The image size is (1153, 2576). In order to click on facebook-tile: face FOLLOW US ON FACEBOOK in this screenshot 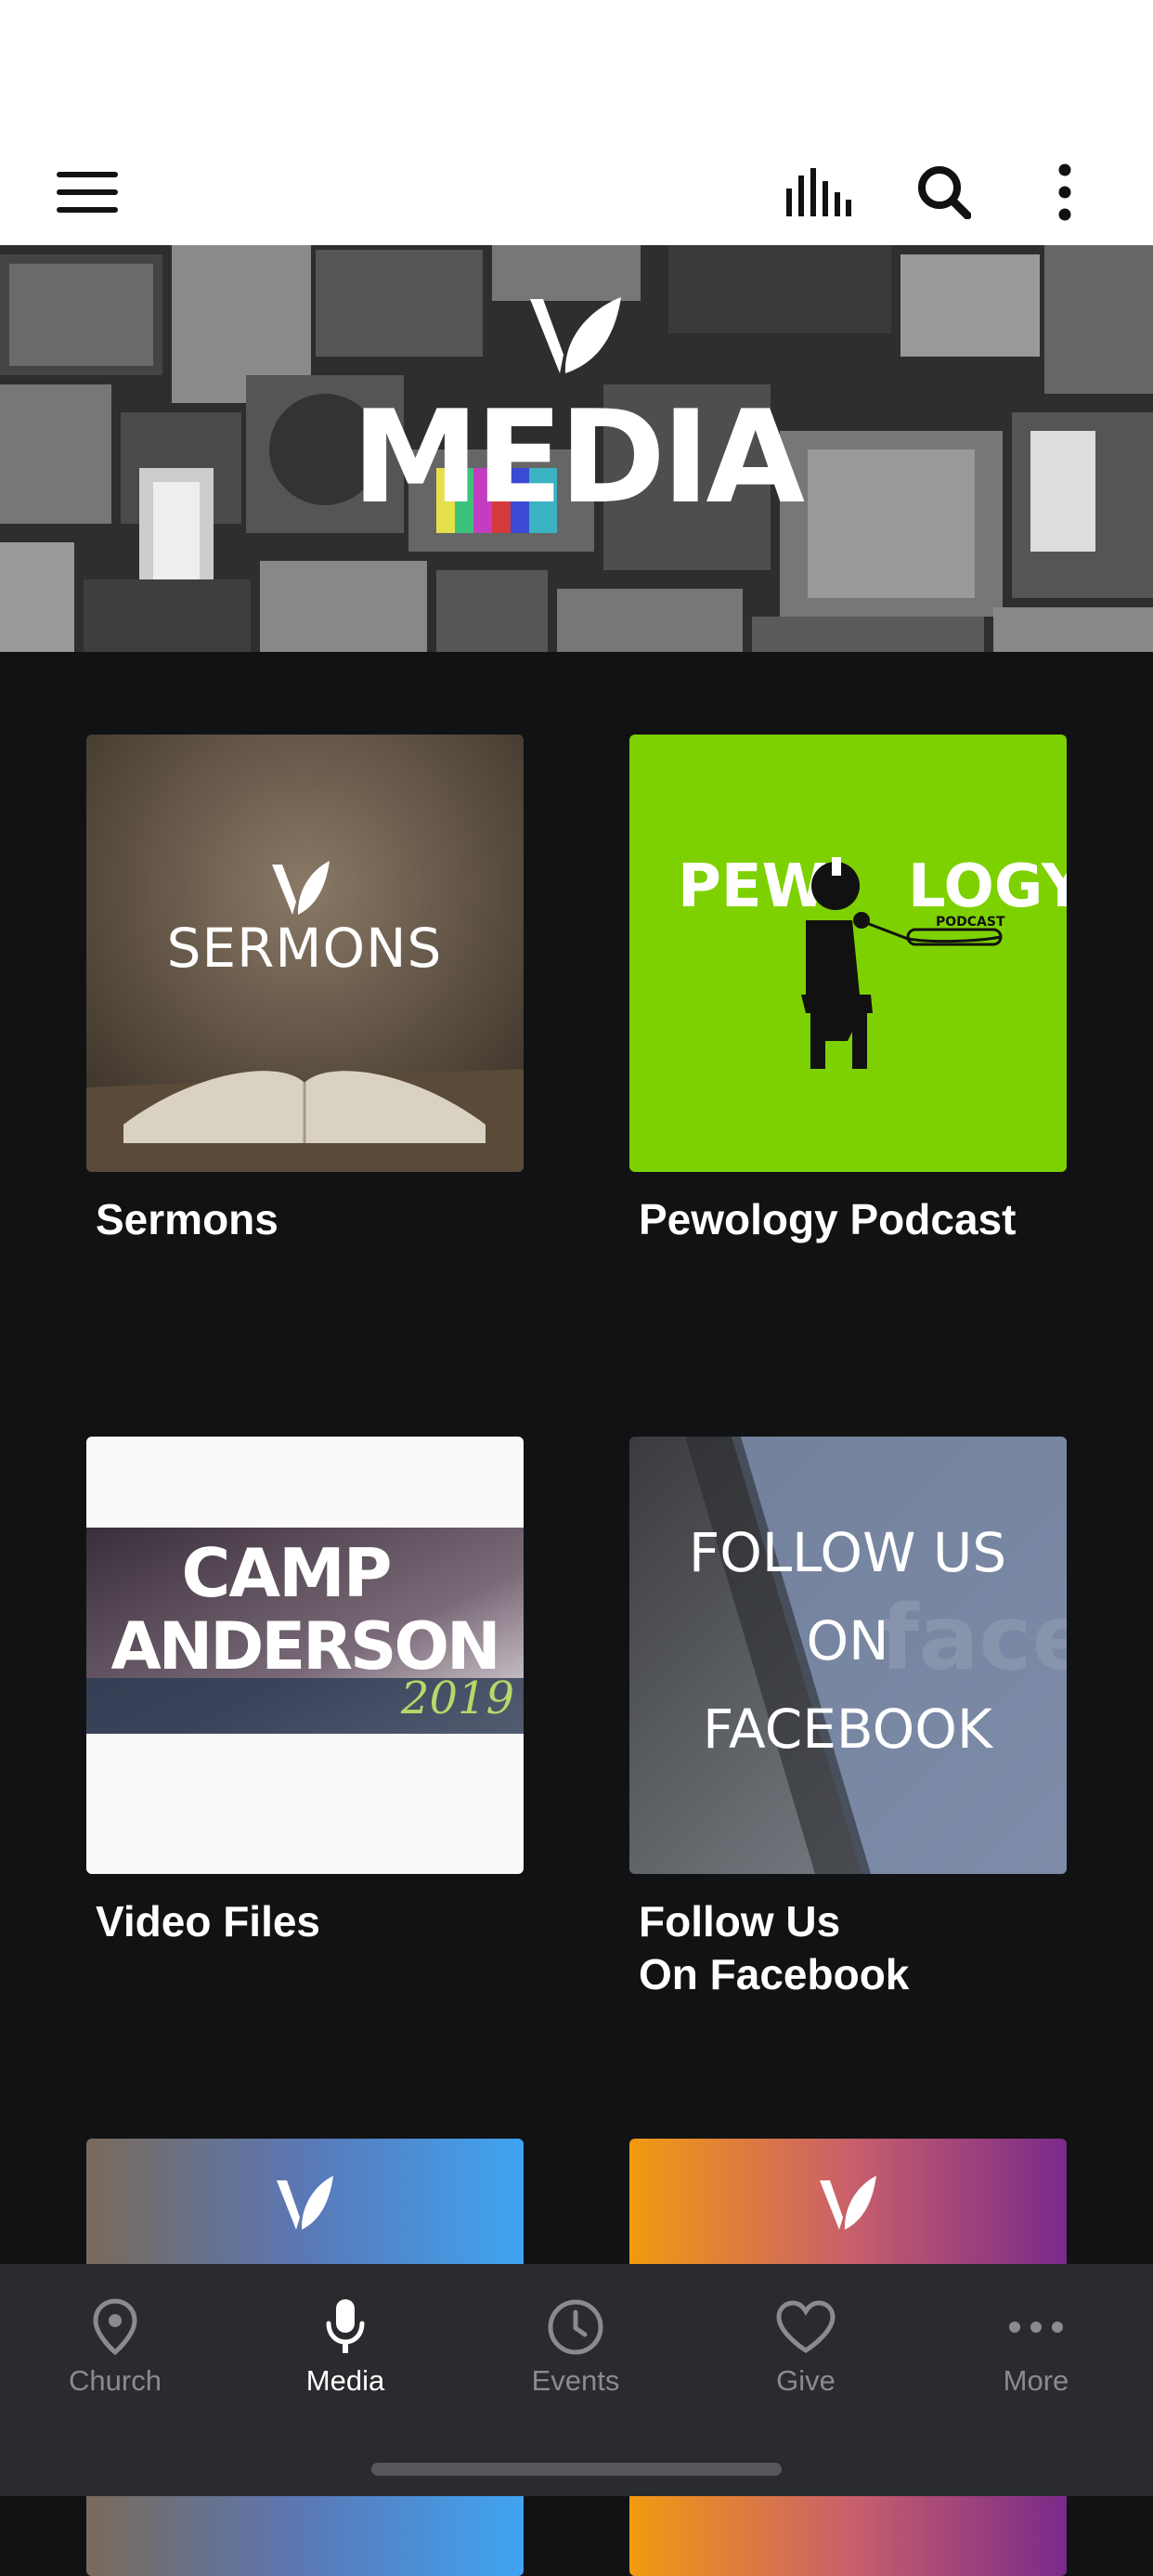, I will do `click(848, 1655)`.